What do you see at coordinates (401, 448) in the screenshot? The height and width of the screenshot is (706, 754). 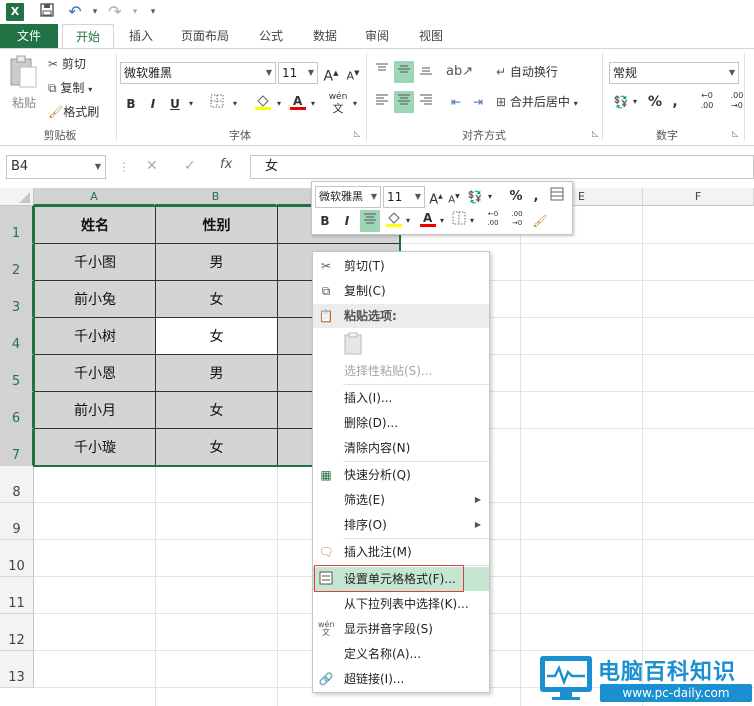 I see `menu-item-clear-contents: 清除内容(N)` at bounding box center [401, 448].